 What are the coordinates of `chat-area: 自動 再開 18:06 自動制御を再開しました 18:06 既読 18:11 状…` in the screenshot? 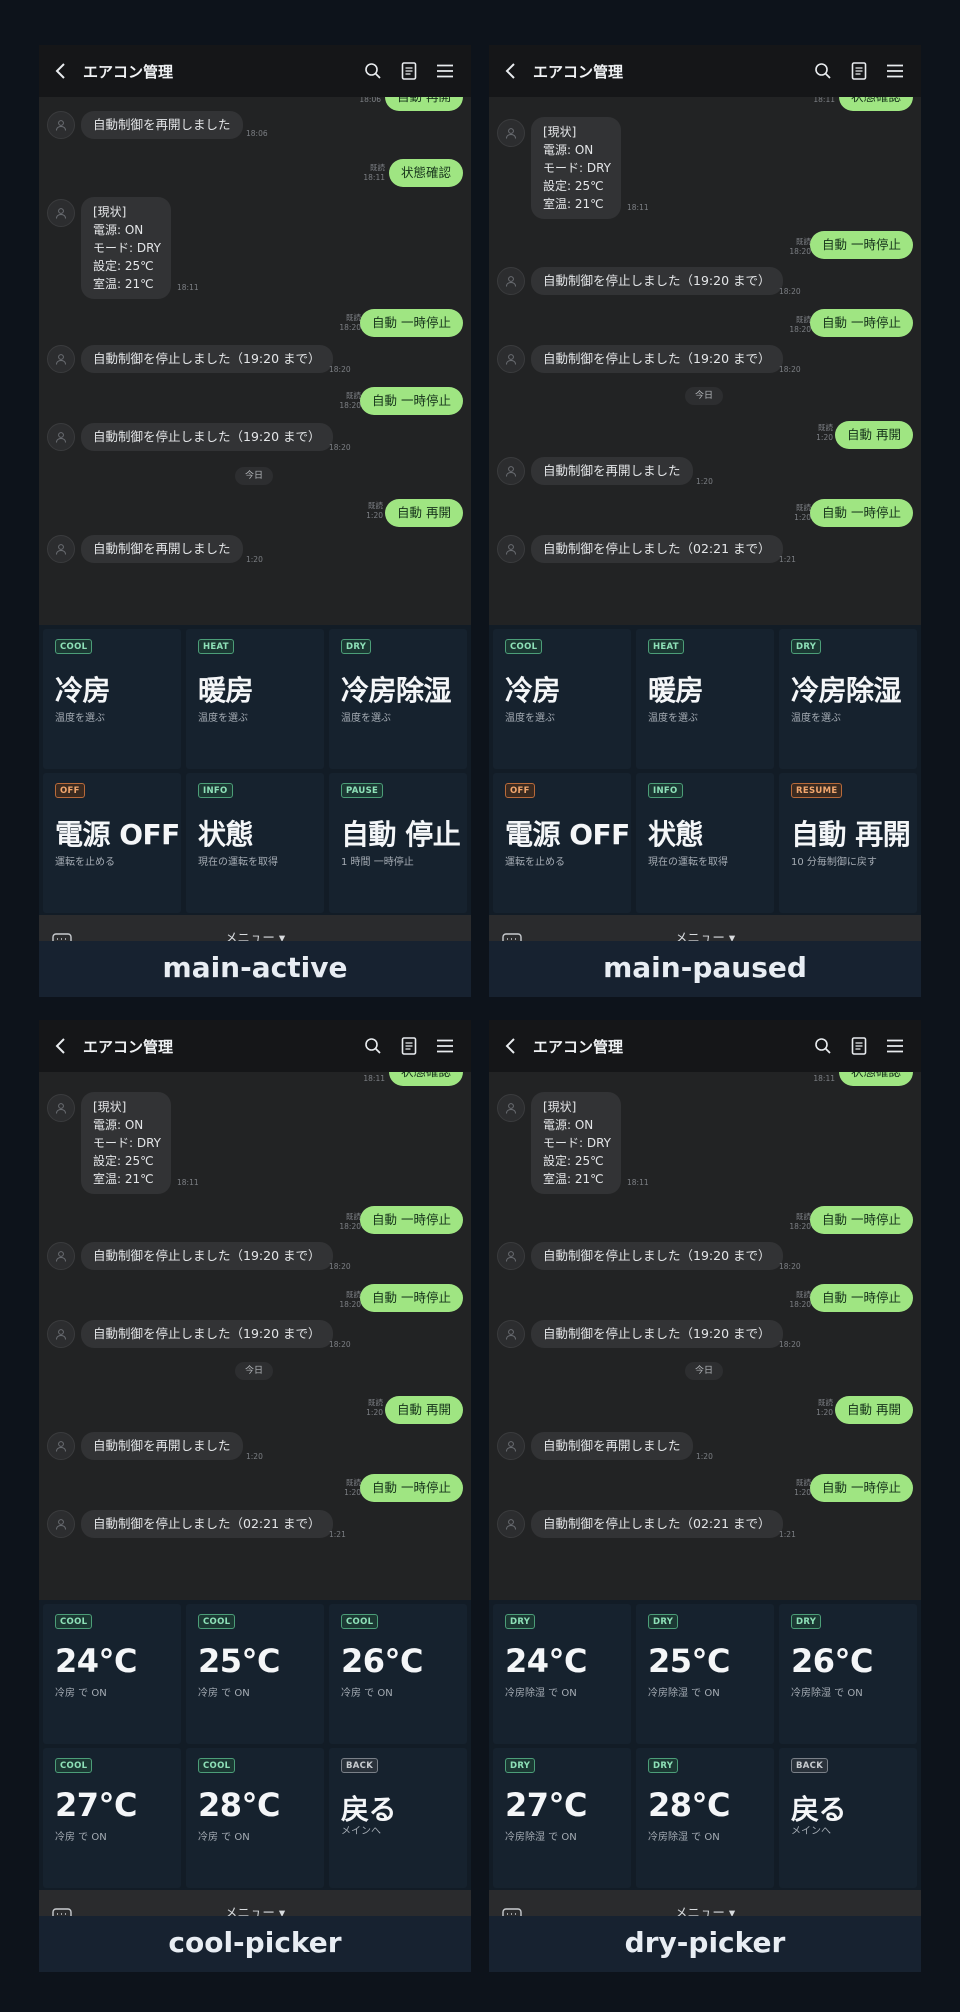 It's located at (255, 361).